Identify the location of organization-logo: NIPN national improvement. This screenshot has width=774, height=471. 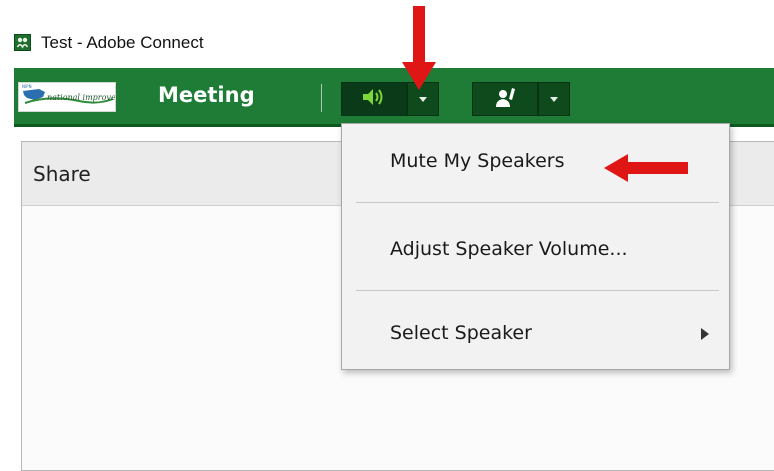
(67, 97).